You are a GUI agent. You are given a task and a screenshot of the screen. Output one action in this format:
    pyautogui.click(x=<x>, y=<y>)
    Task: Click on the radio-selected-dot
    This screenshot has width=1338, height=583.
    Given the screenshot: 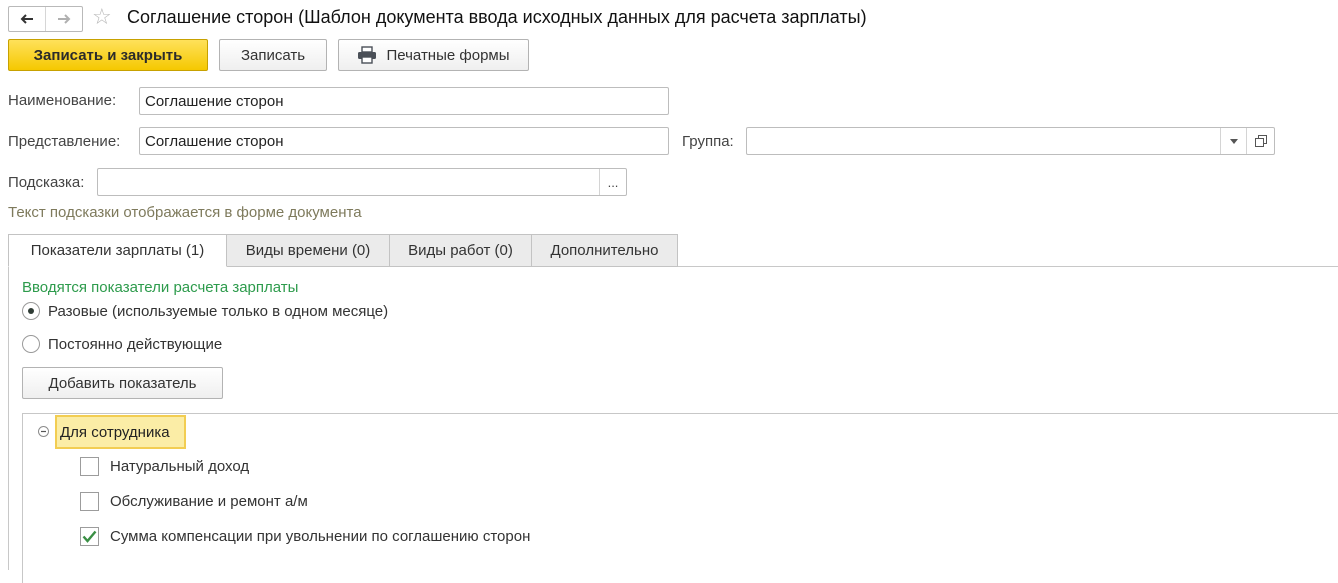 What is the action you would take?
    pyautogui.click(x=31, y=311)
    